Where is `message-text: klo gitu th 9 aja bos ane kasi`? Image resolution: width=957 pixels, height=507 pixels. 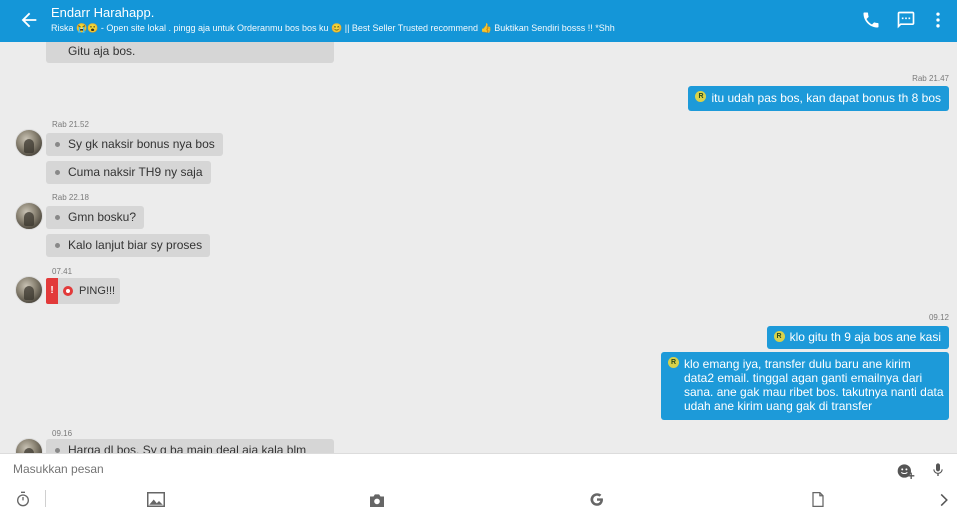 message-text: klo gitu th 9 aja bos ane kasi is located at coordinates (865, 337).